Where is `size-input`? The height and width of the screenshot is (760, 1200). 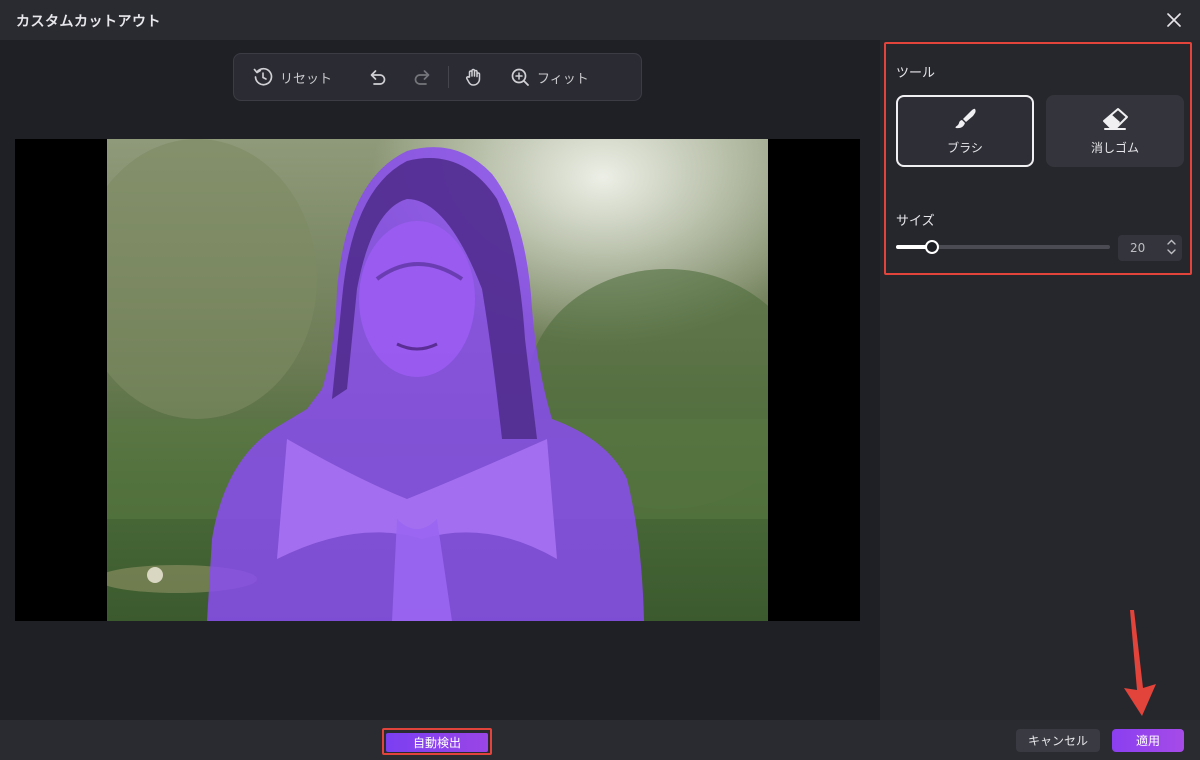 size-input is located at coordinates (1145, 248).